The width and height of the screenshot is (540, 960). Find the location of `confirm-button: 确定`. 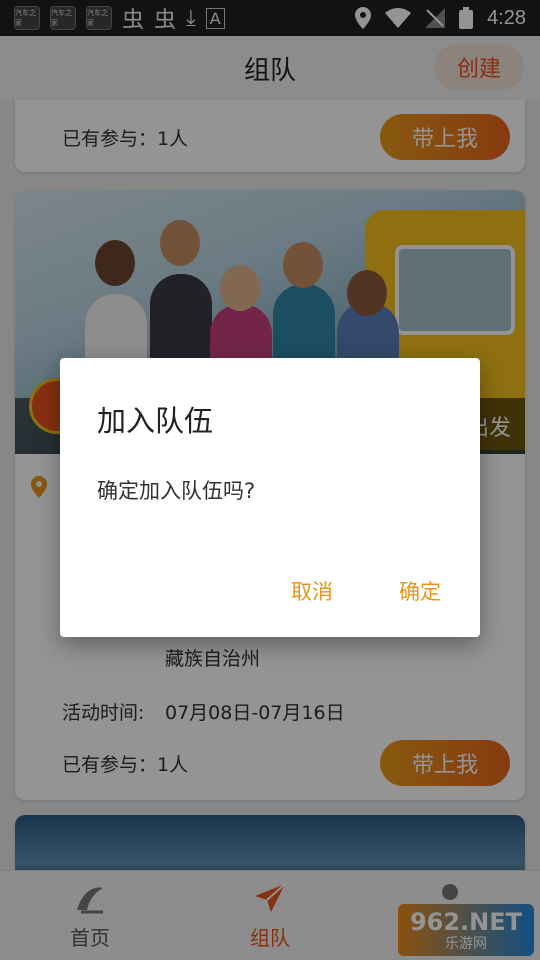

confirm-button: 确定 is located at coordinates (420, 591).